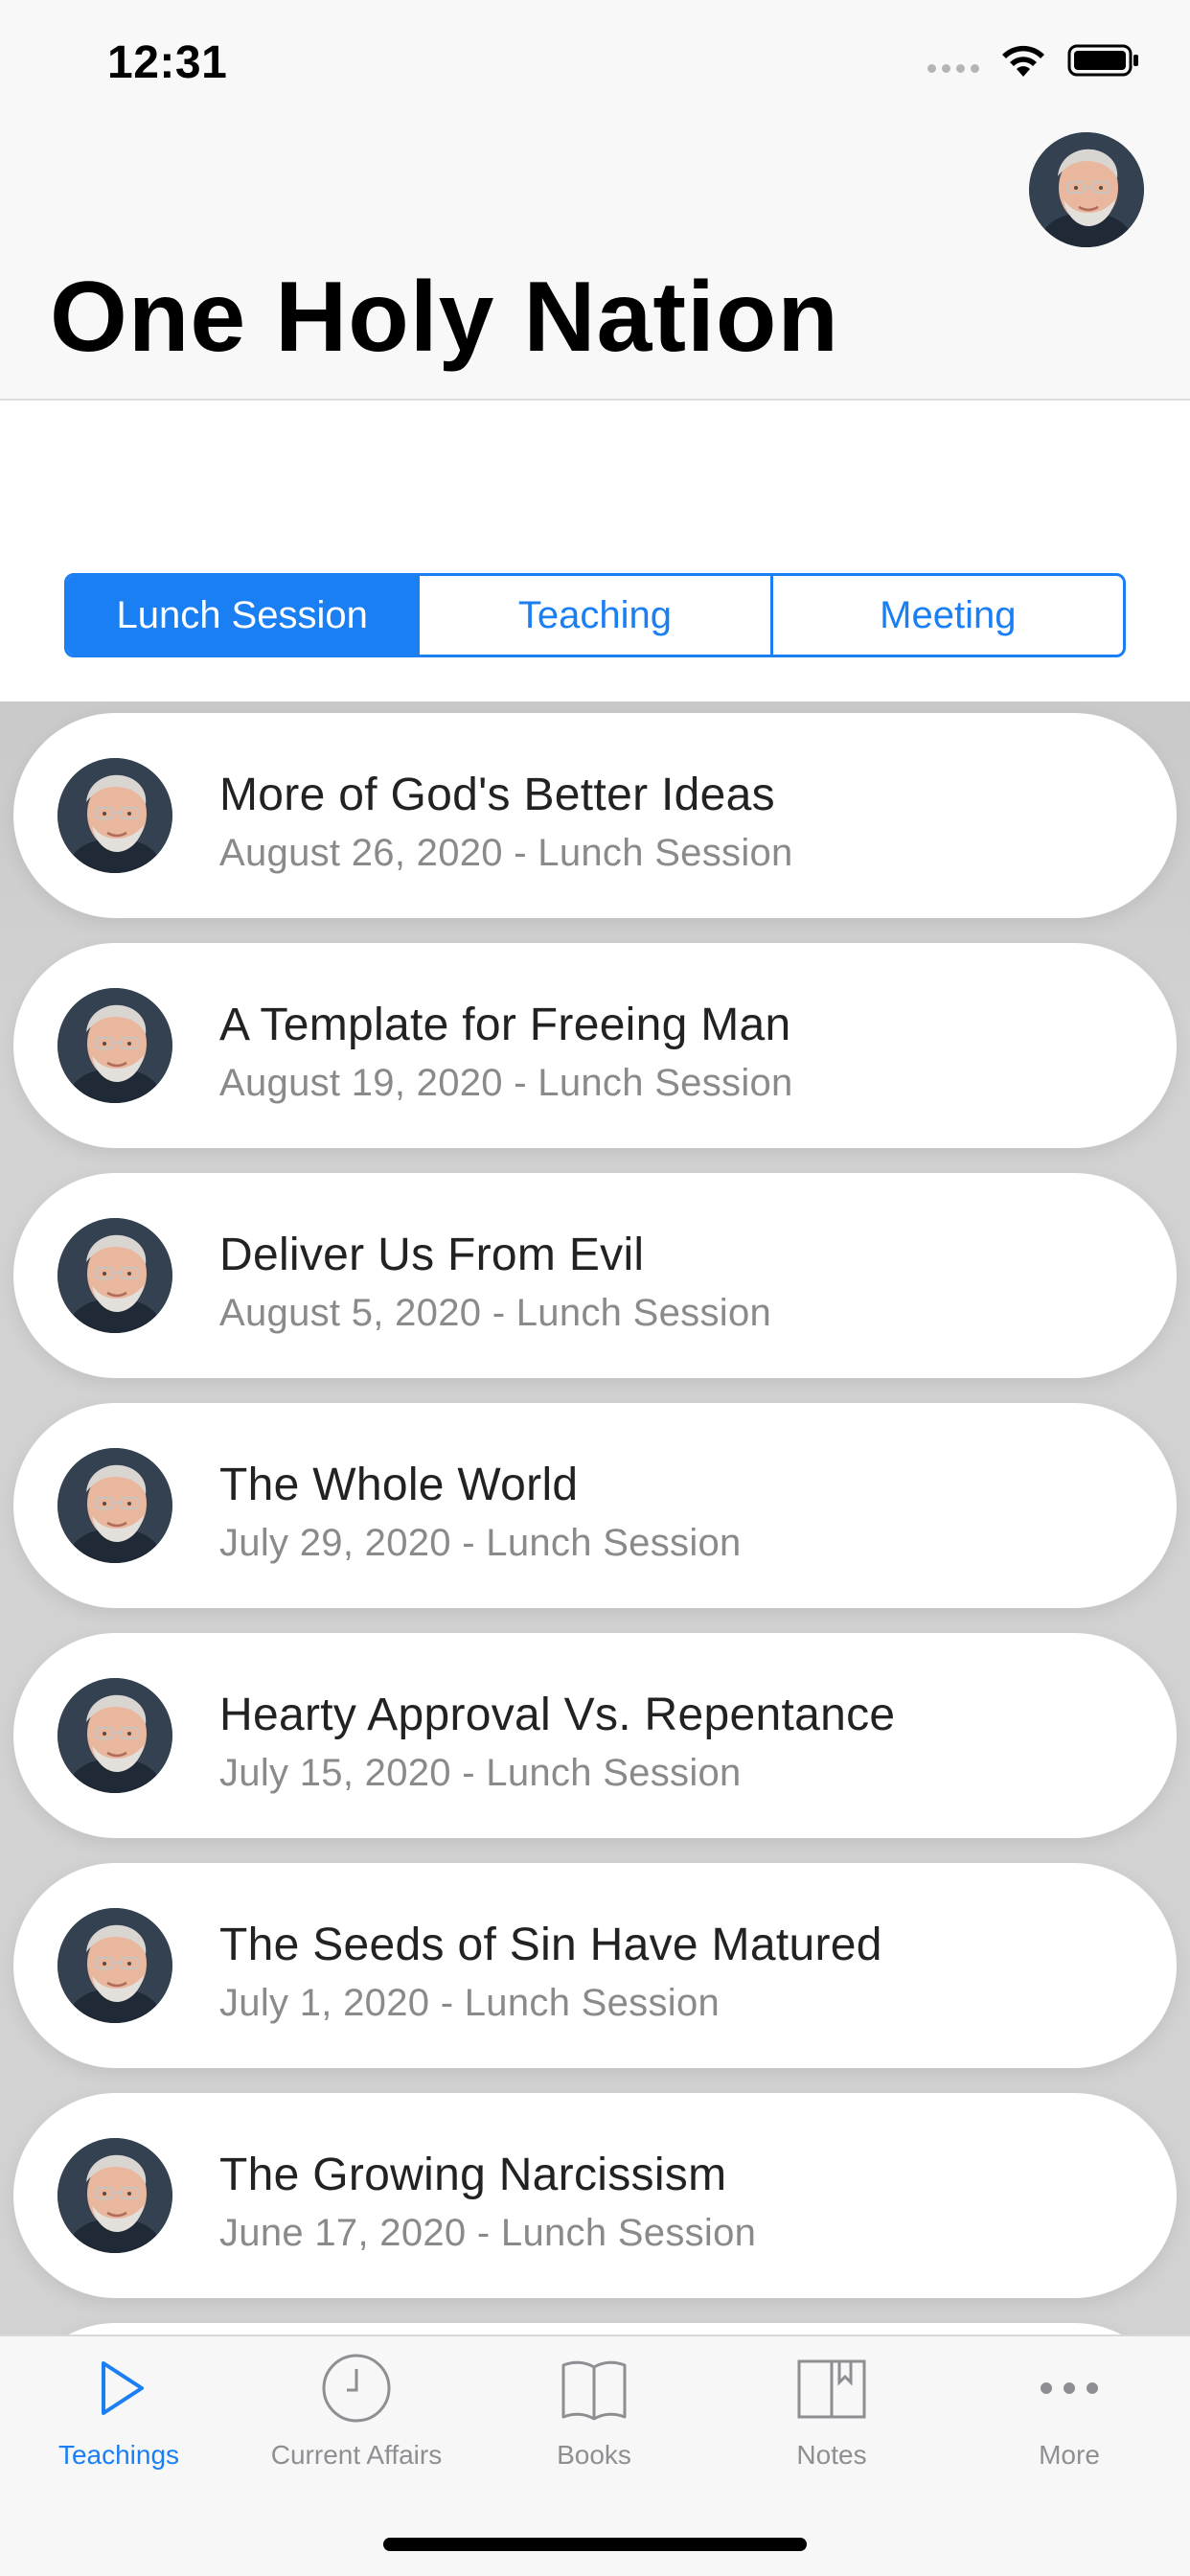 Image resolution: width=1190 pixels, height=2576 pixels. I want to click on teaching-title: Hearty Approval Vs. Repentance, so click(558, 1715).